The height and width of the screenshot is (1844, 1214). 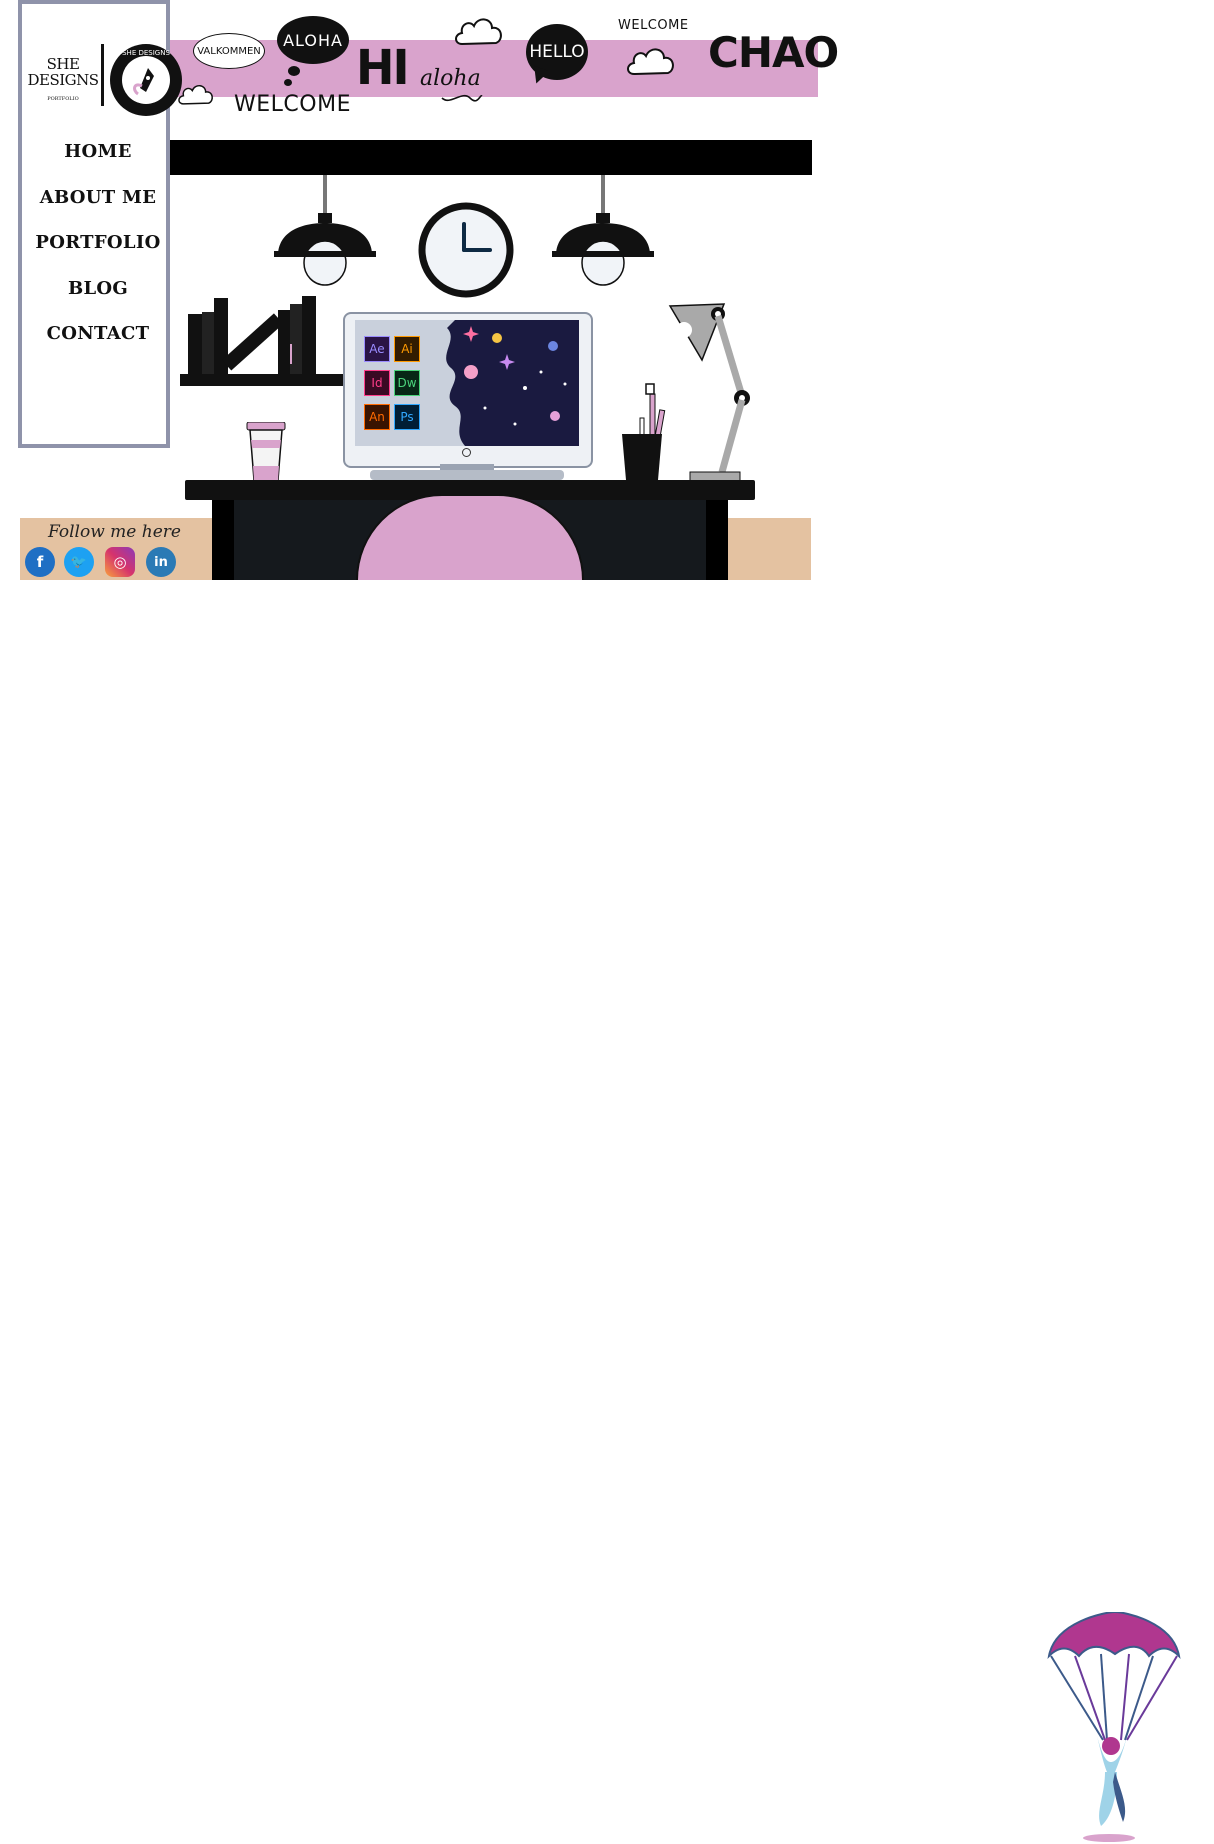 I want to click on linkedin-icon: in, so click(x=161, y=562).